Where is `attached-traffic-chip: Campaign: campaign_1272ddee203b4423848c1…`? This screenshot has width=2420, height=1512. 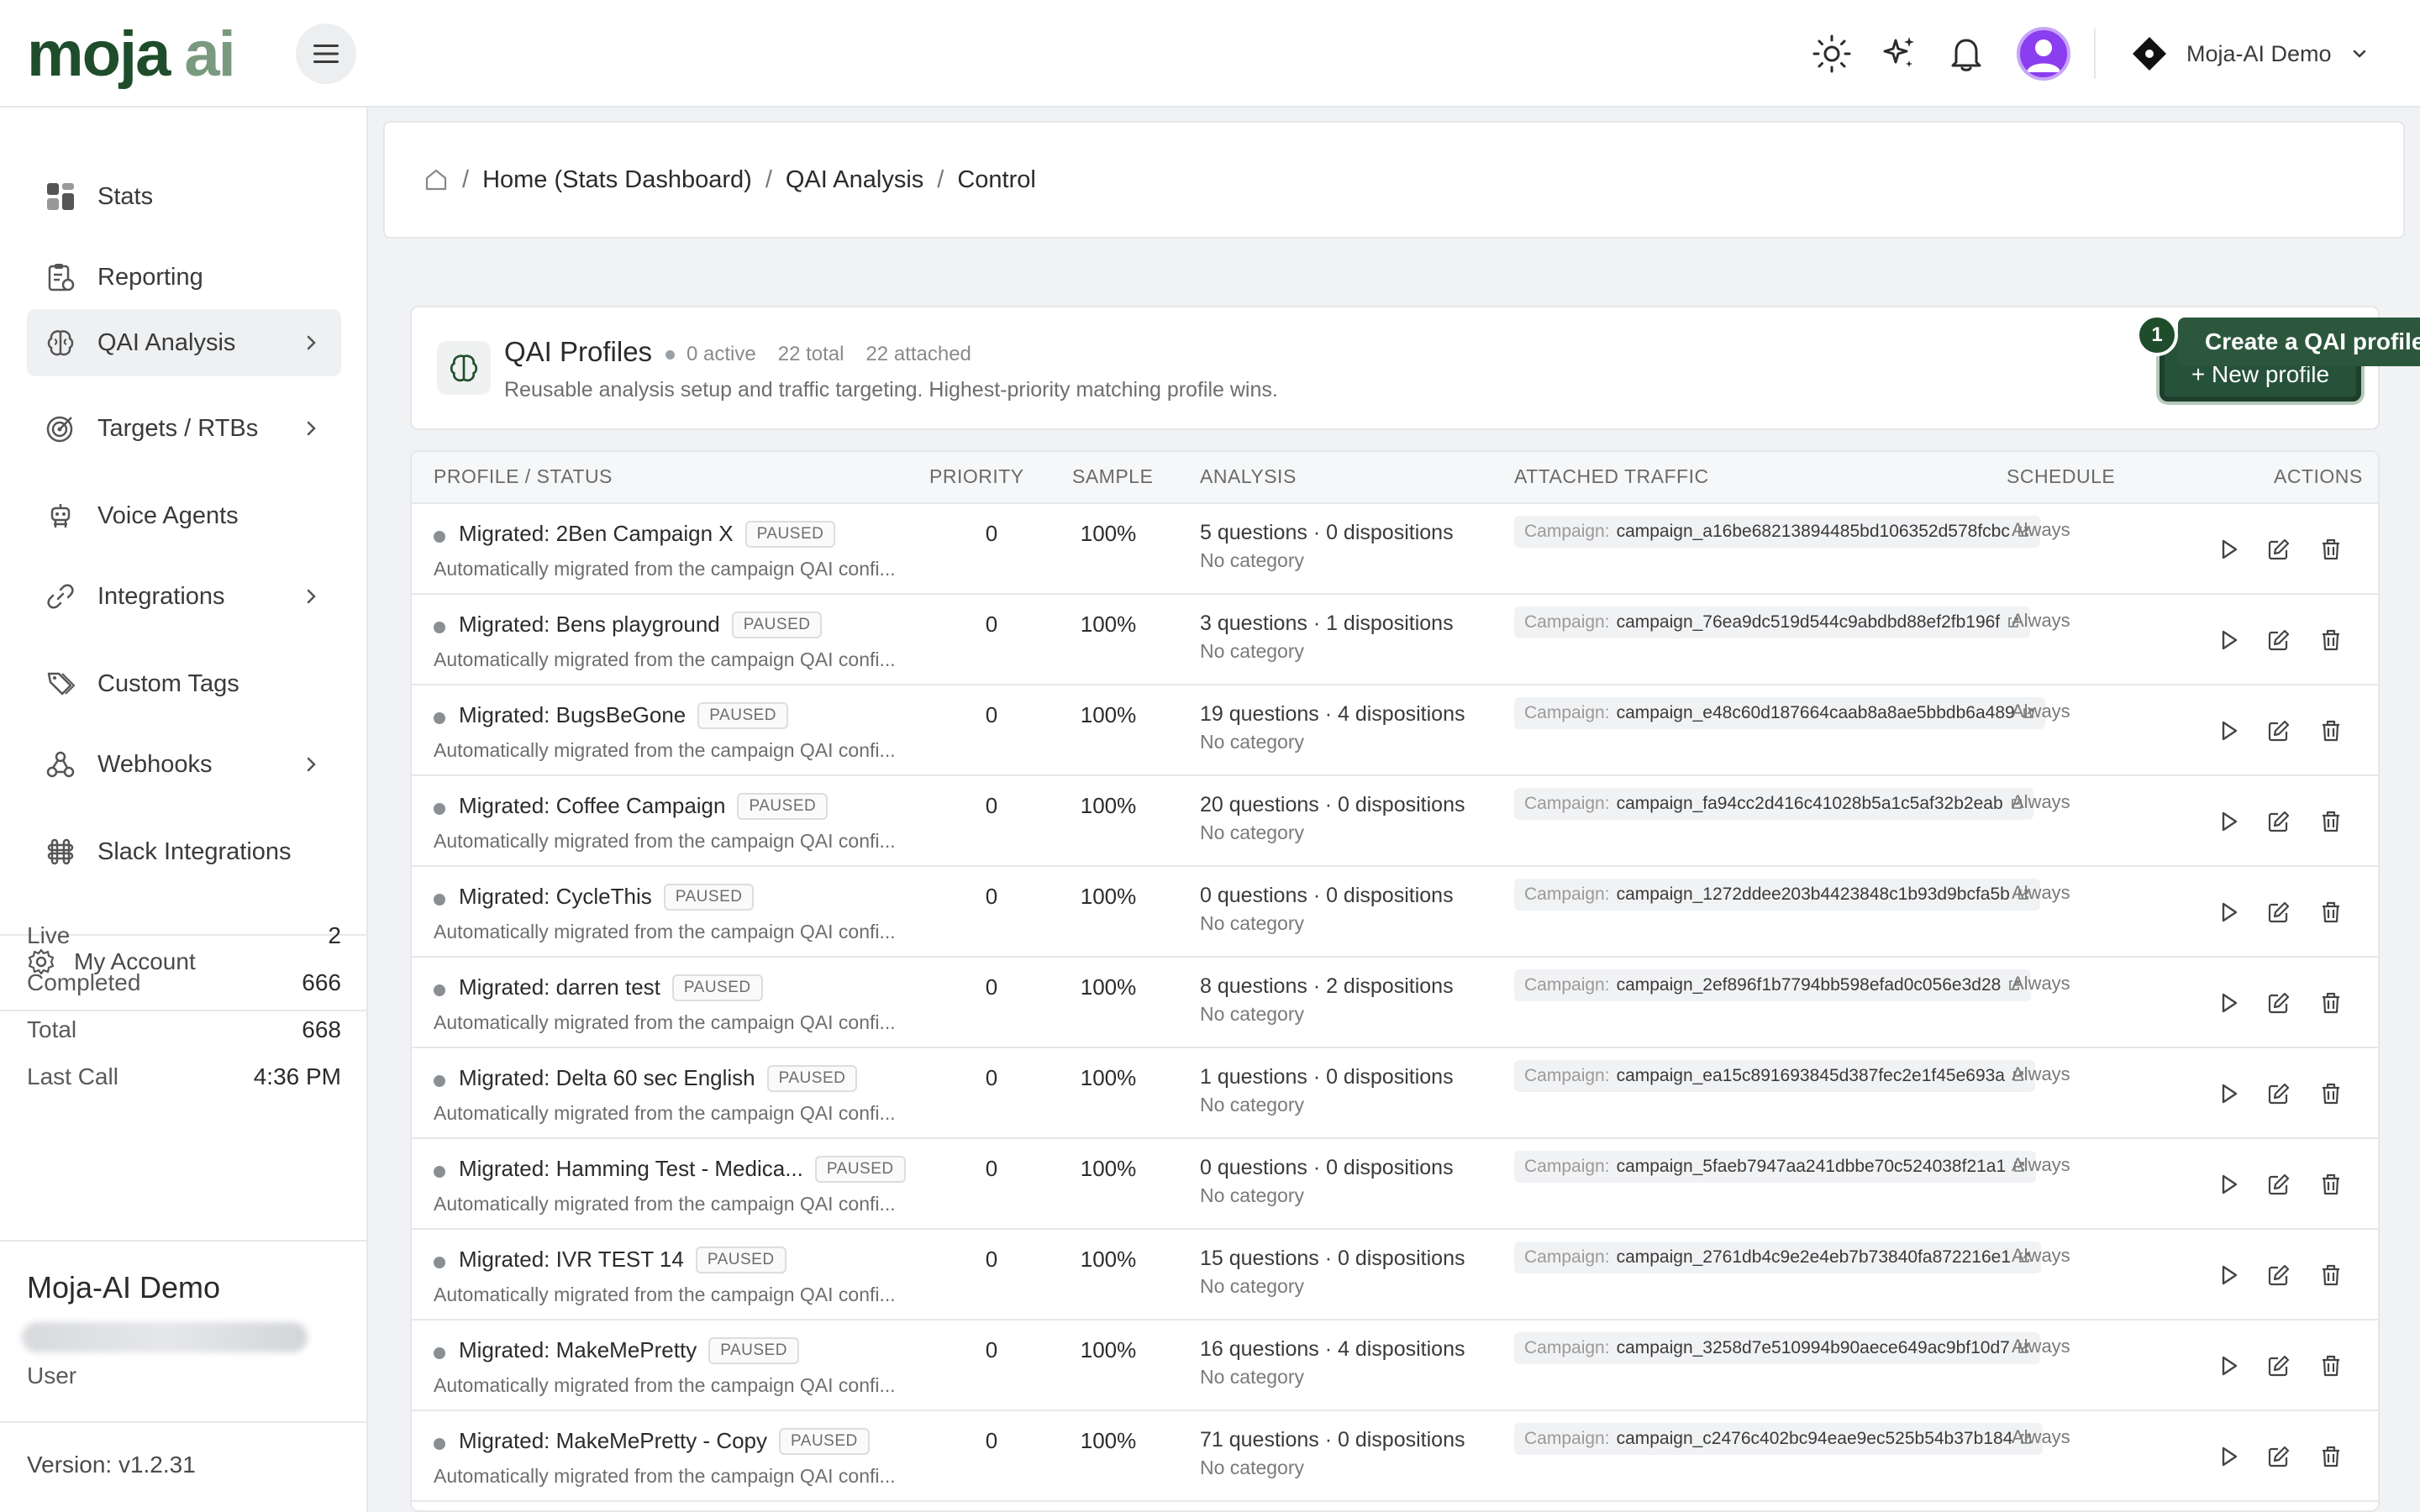
attached-traffic-chip: Campaign: campaign_1272ddee203b4423848c1… is located at coordinates (1777, 895).